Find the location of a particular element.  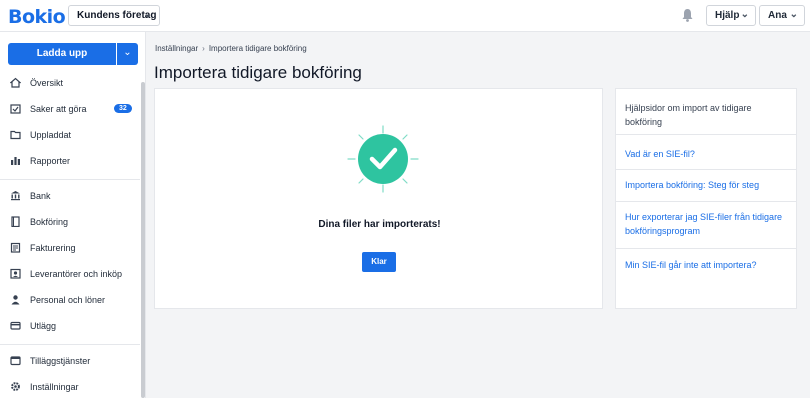

sidebar-item-label: Bokföring is located at coordinates (49, 222).